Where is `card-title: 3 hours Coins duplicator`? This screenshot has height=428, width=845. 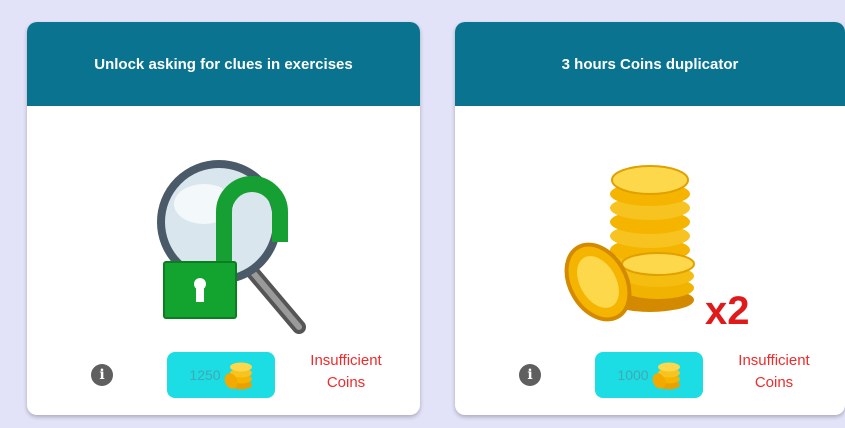 card-title: 3 hours Coins duplicator is located at coordinates (650, 64).